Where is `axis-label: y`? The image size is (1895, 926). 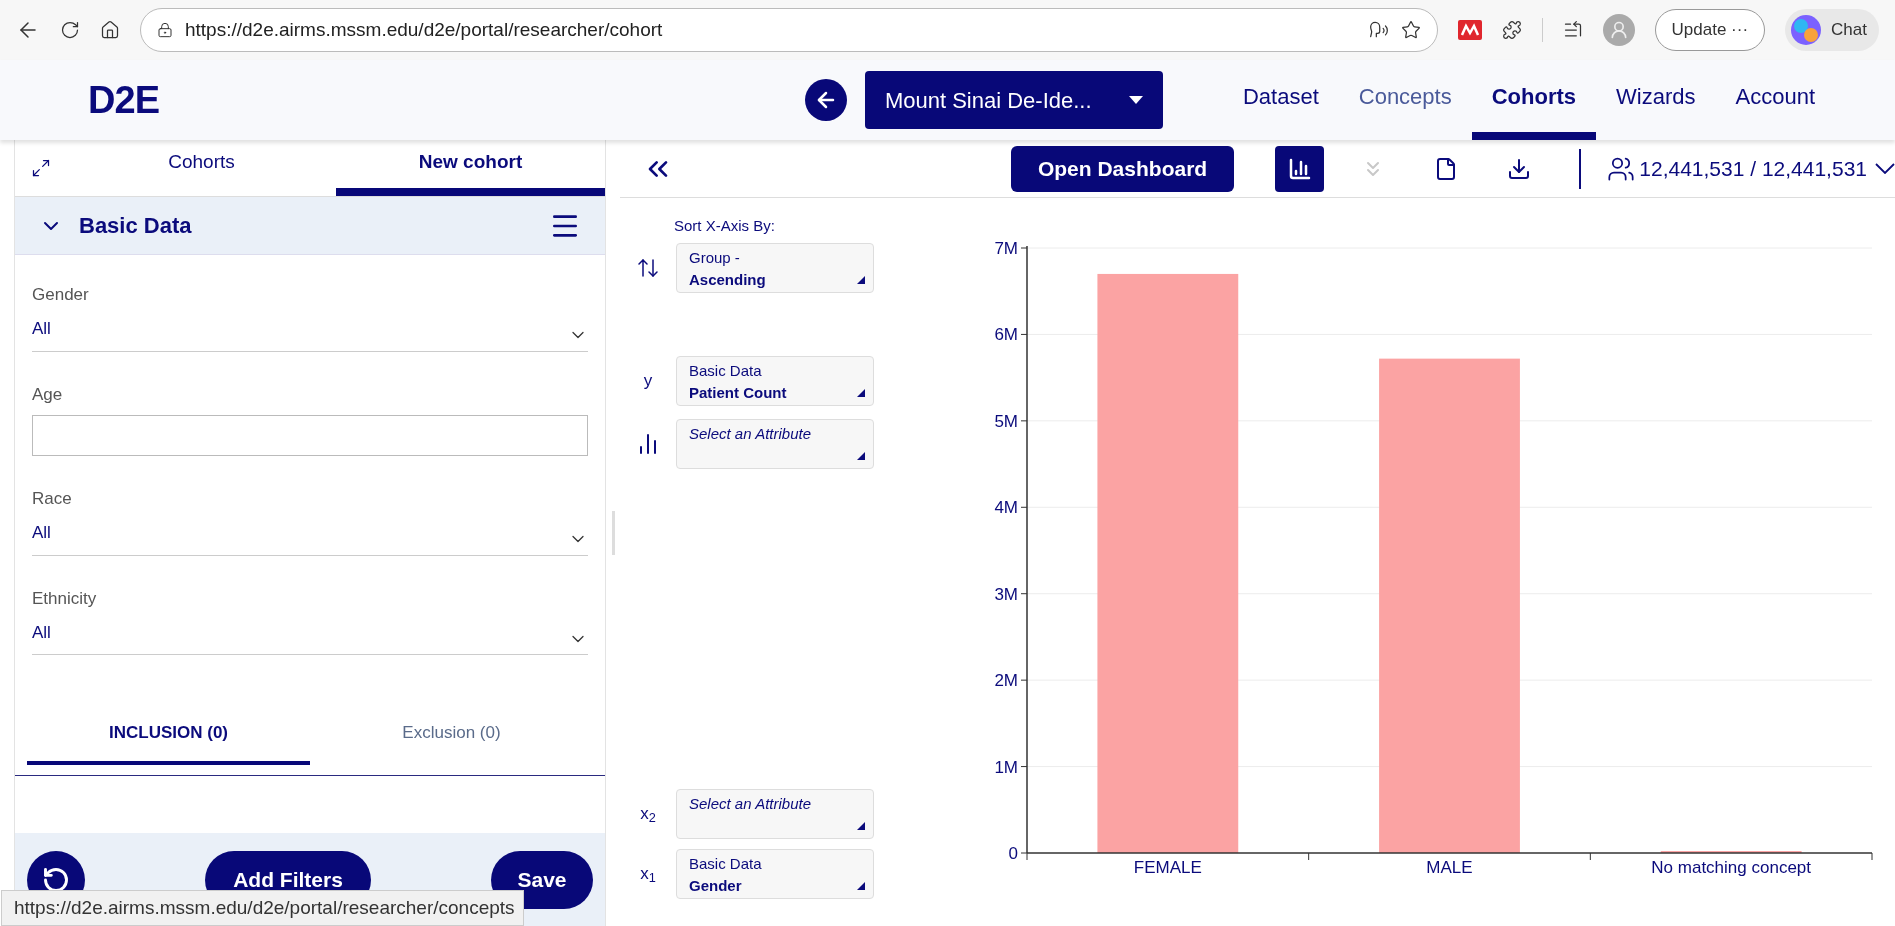 axis-label: y is located at coordinates (648, 380).